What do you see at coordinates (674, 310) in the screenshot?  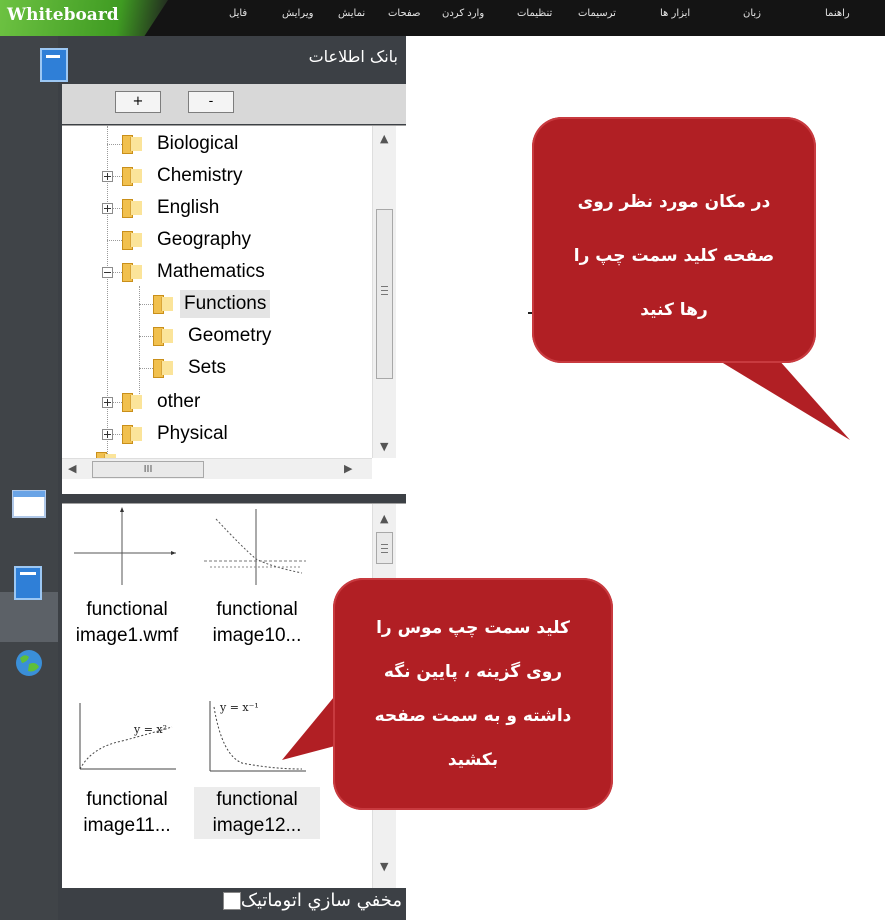 I see `callout-line: رها کنید` at bounding box center [674, 310].